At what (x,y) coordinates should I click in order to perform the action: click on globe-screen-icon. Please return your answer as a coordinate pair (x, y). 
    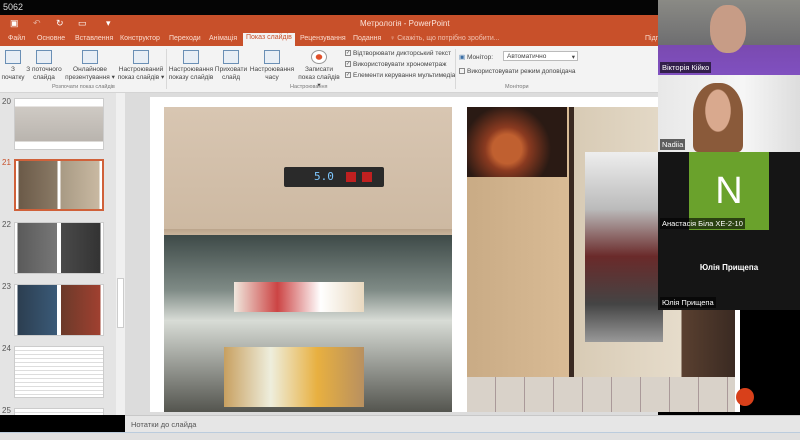
    Looking at the image, I should click on (90, 57).